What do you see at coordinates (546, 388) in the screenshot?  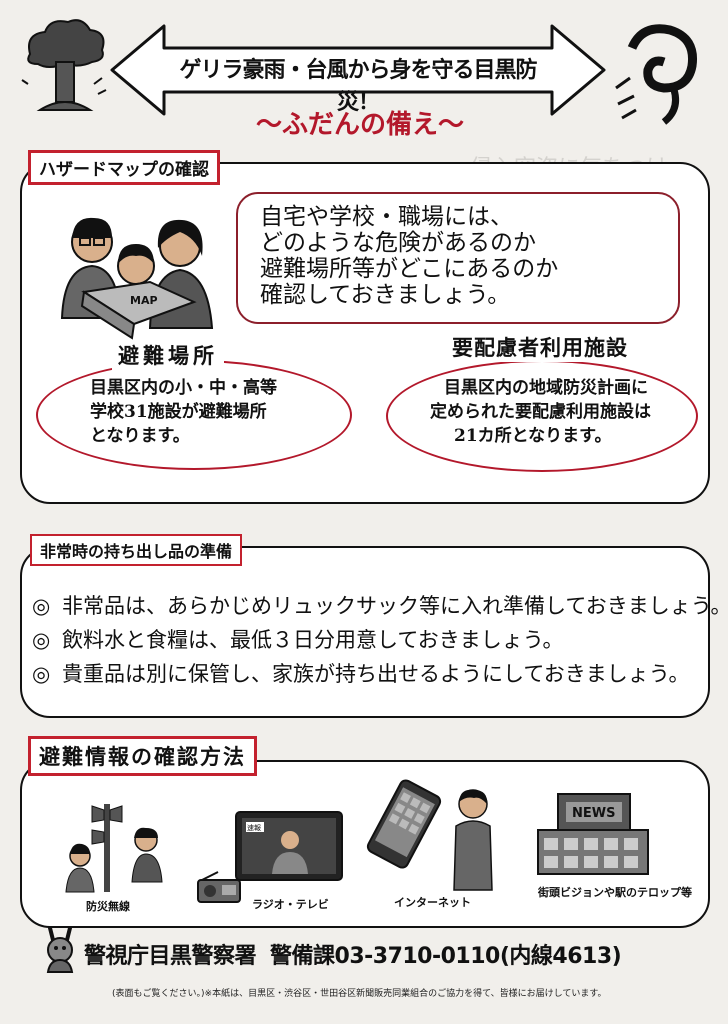 I see `care-facility-line: 目黒区内の地域防災計画に` at bounding box center [546, 388].